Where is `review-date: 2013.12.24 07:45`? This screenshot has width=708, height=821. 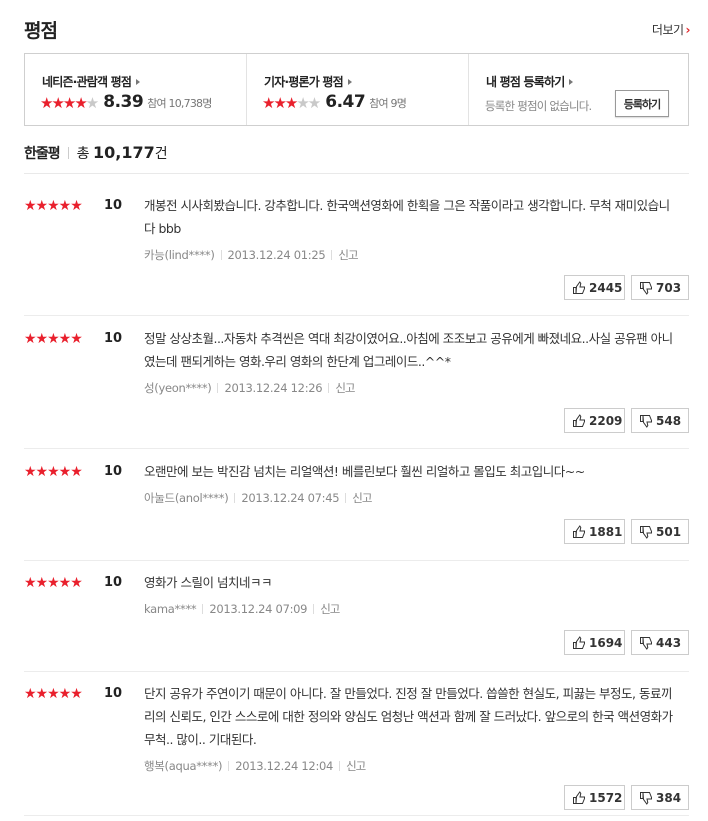
review-date: 2013.12.24 07:45 is located at coordinates (290, 498).